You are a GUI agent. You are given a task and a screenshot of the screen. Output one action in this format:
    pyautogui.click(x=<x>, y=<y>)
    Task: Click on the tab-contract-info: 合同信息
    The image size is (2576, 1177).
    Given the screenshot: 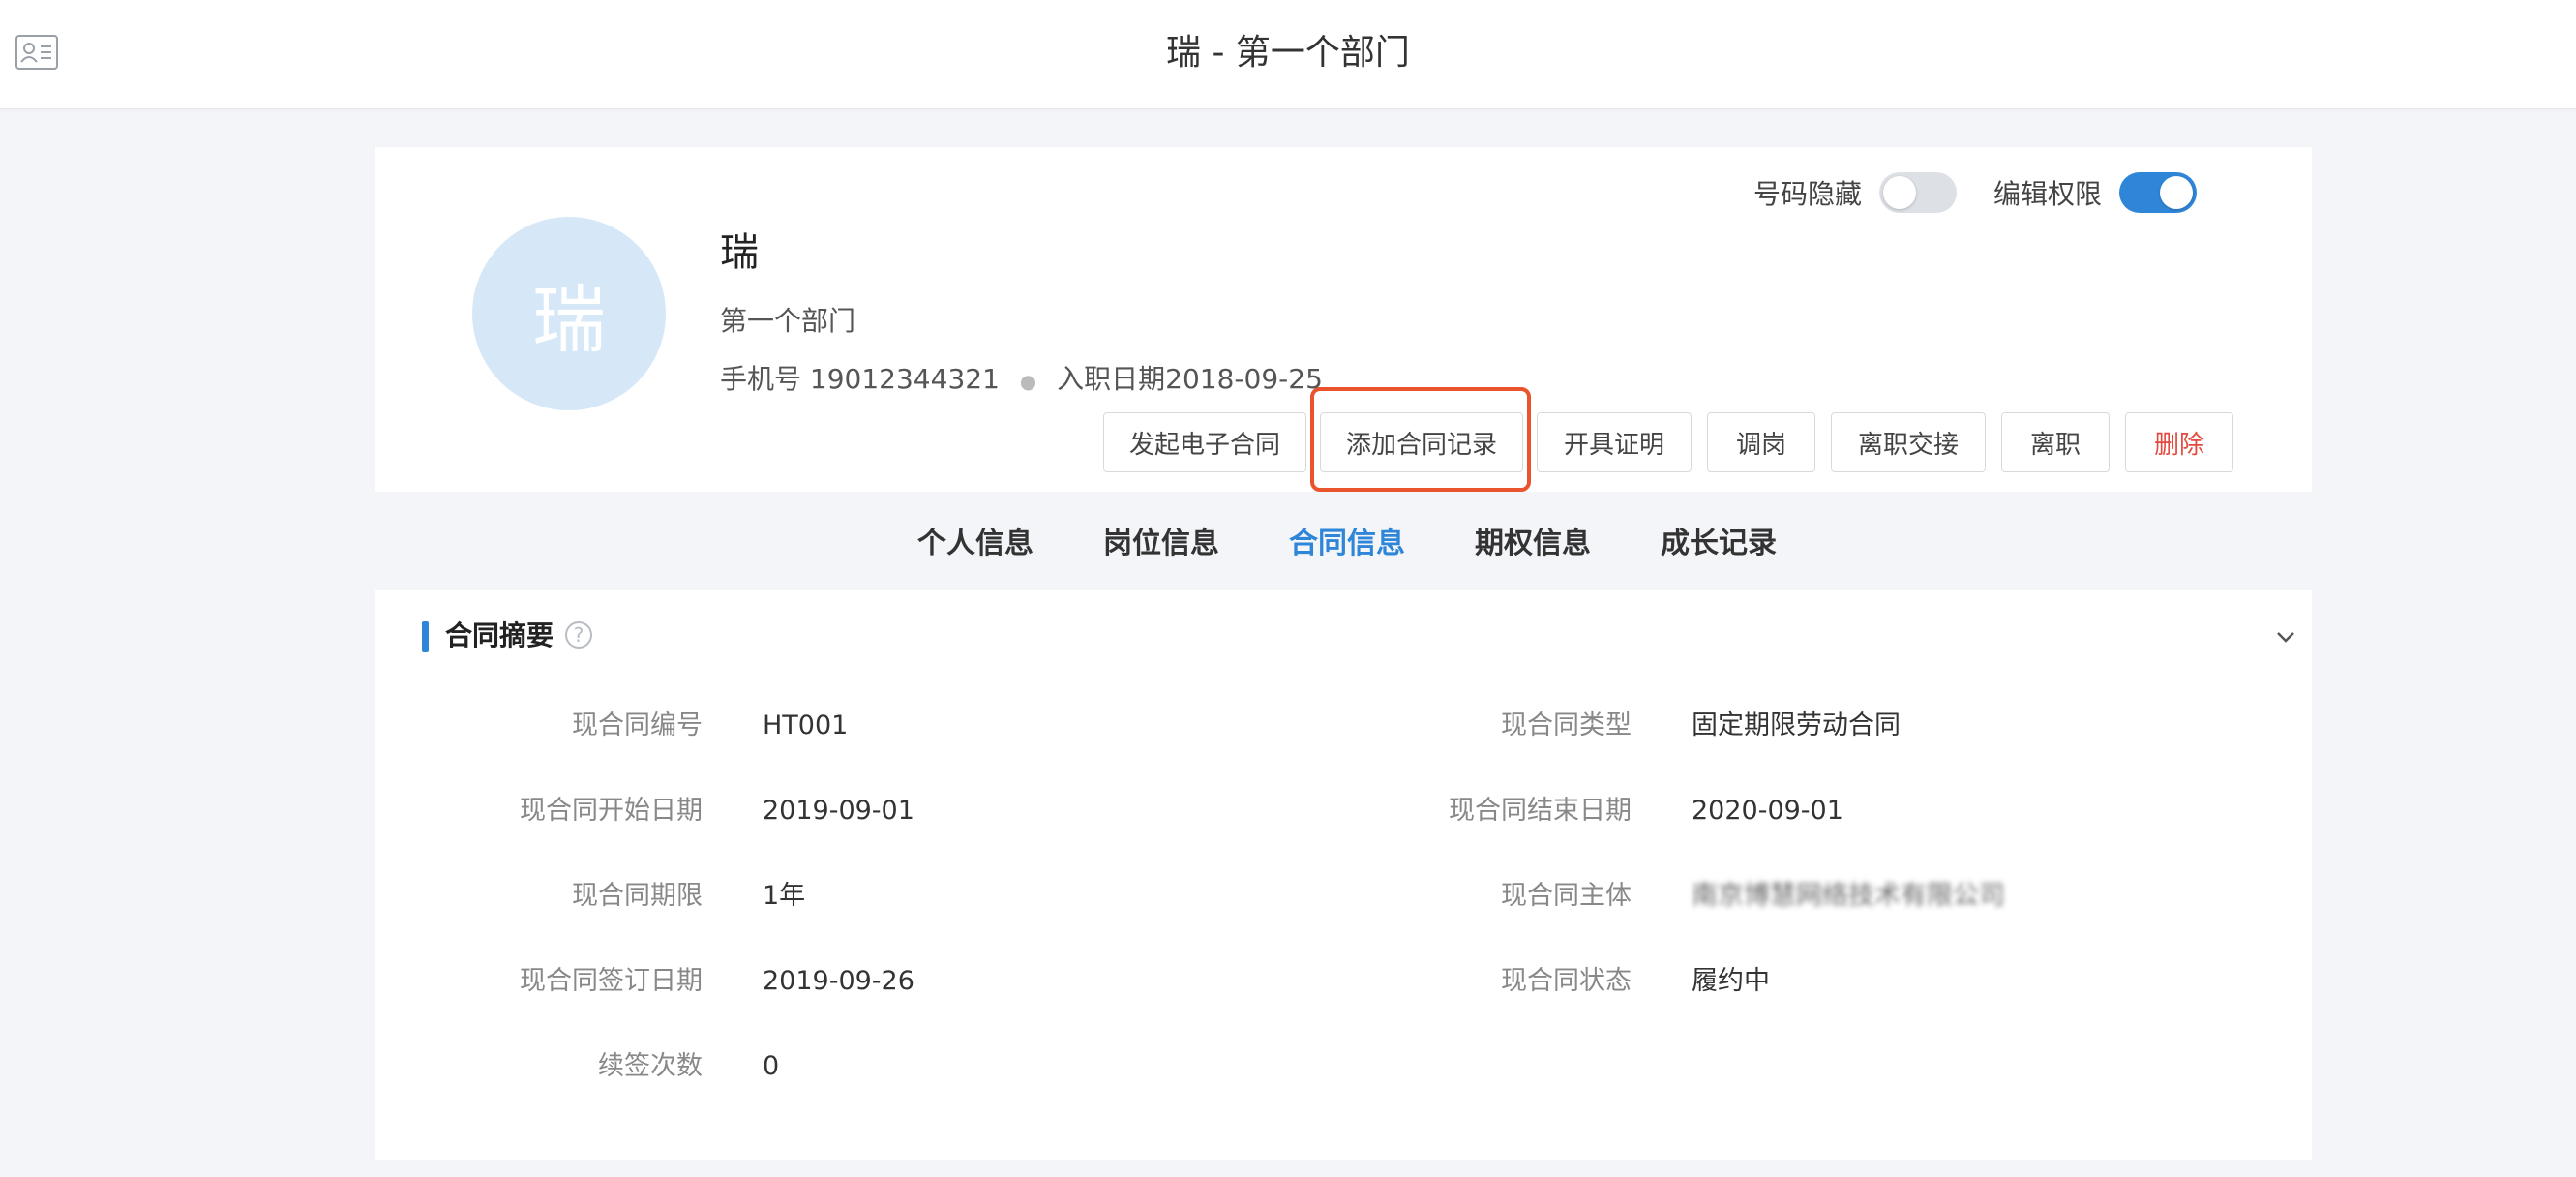 What is the action you would take?
    pyautogui.click(x=1347, y=544)
    